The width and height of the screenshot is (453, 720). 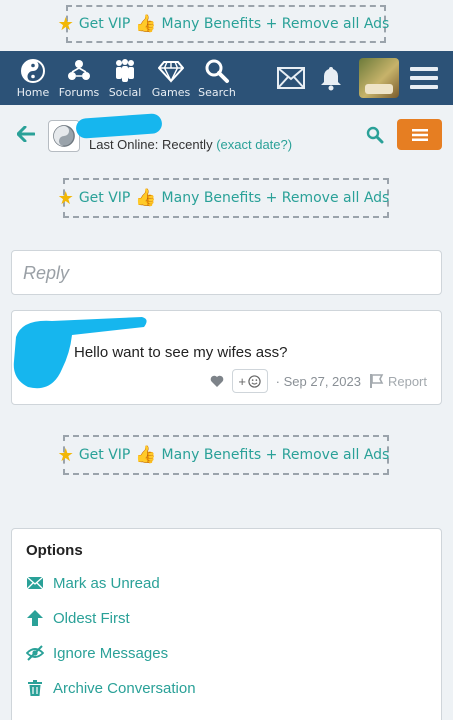 I want to click on add-reaction-plus: +, so click(x=242, y=381).